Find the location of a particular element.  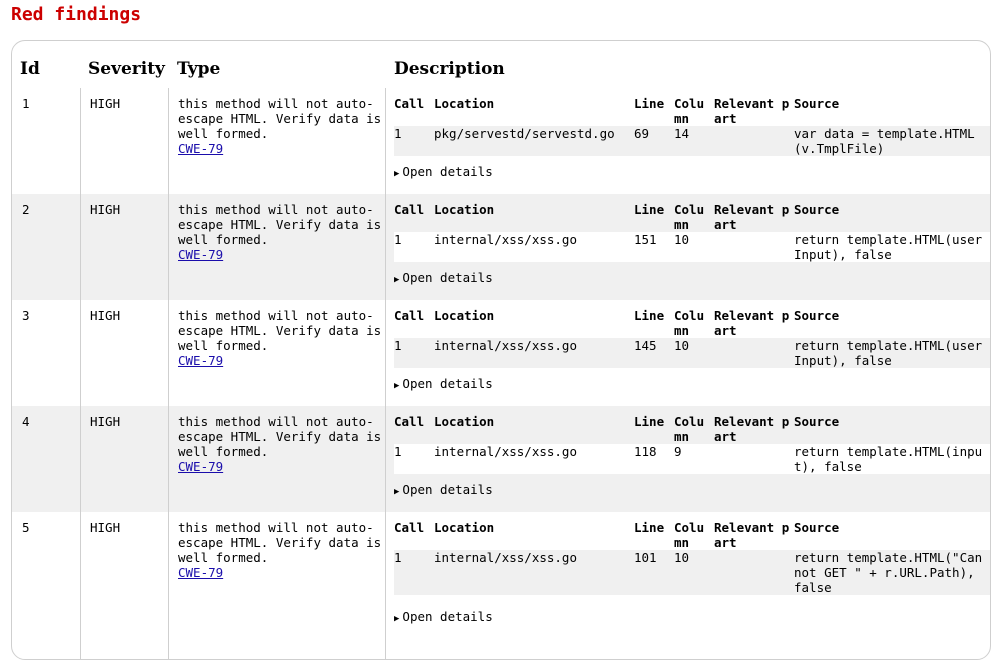

source-value: return template.HTML(userInput), false is located at coordinates (888, 353).